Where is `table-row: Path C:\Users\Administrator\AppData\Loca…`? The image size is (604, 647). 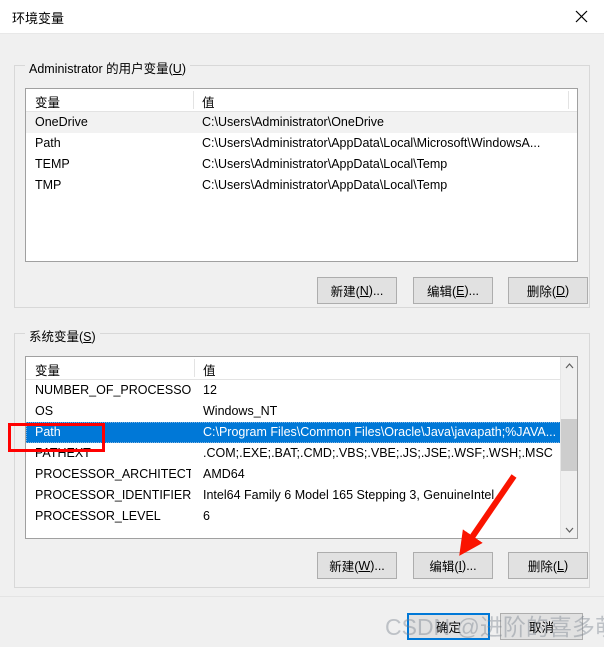 table-row: Path C:\Users\Administrator\AppData\Loca… is located at coordinates (301, 143).